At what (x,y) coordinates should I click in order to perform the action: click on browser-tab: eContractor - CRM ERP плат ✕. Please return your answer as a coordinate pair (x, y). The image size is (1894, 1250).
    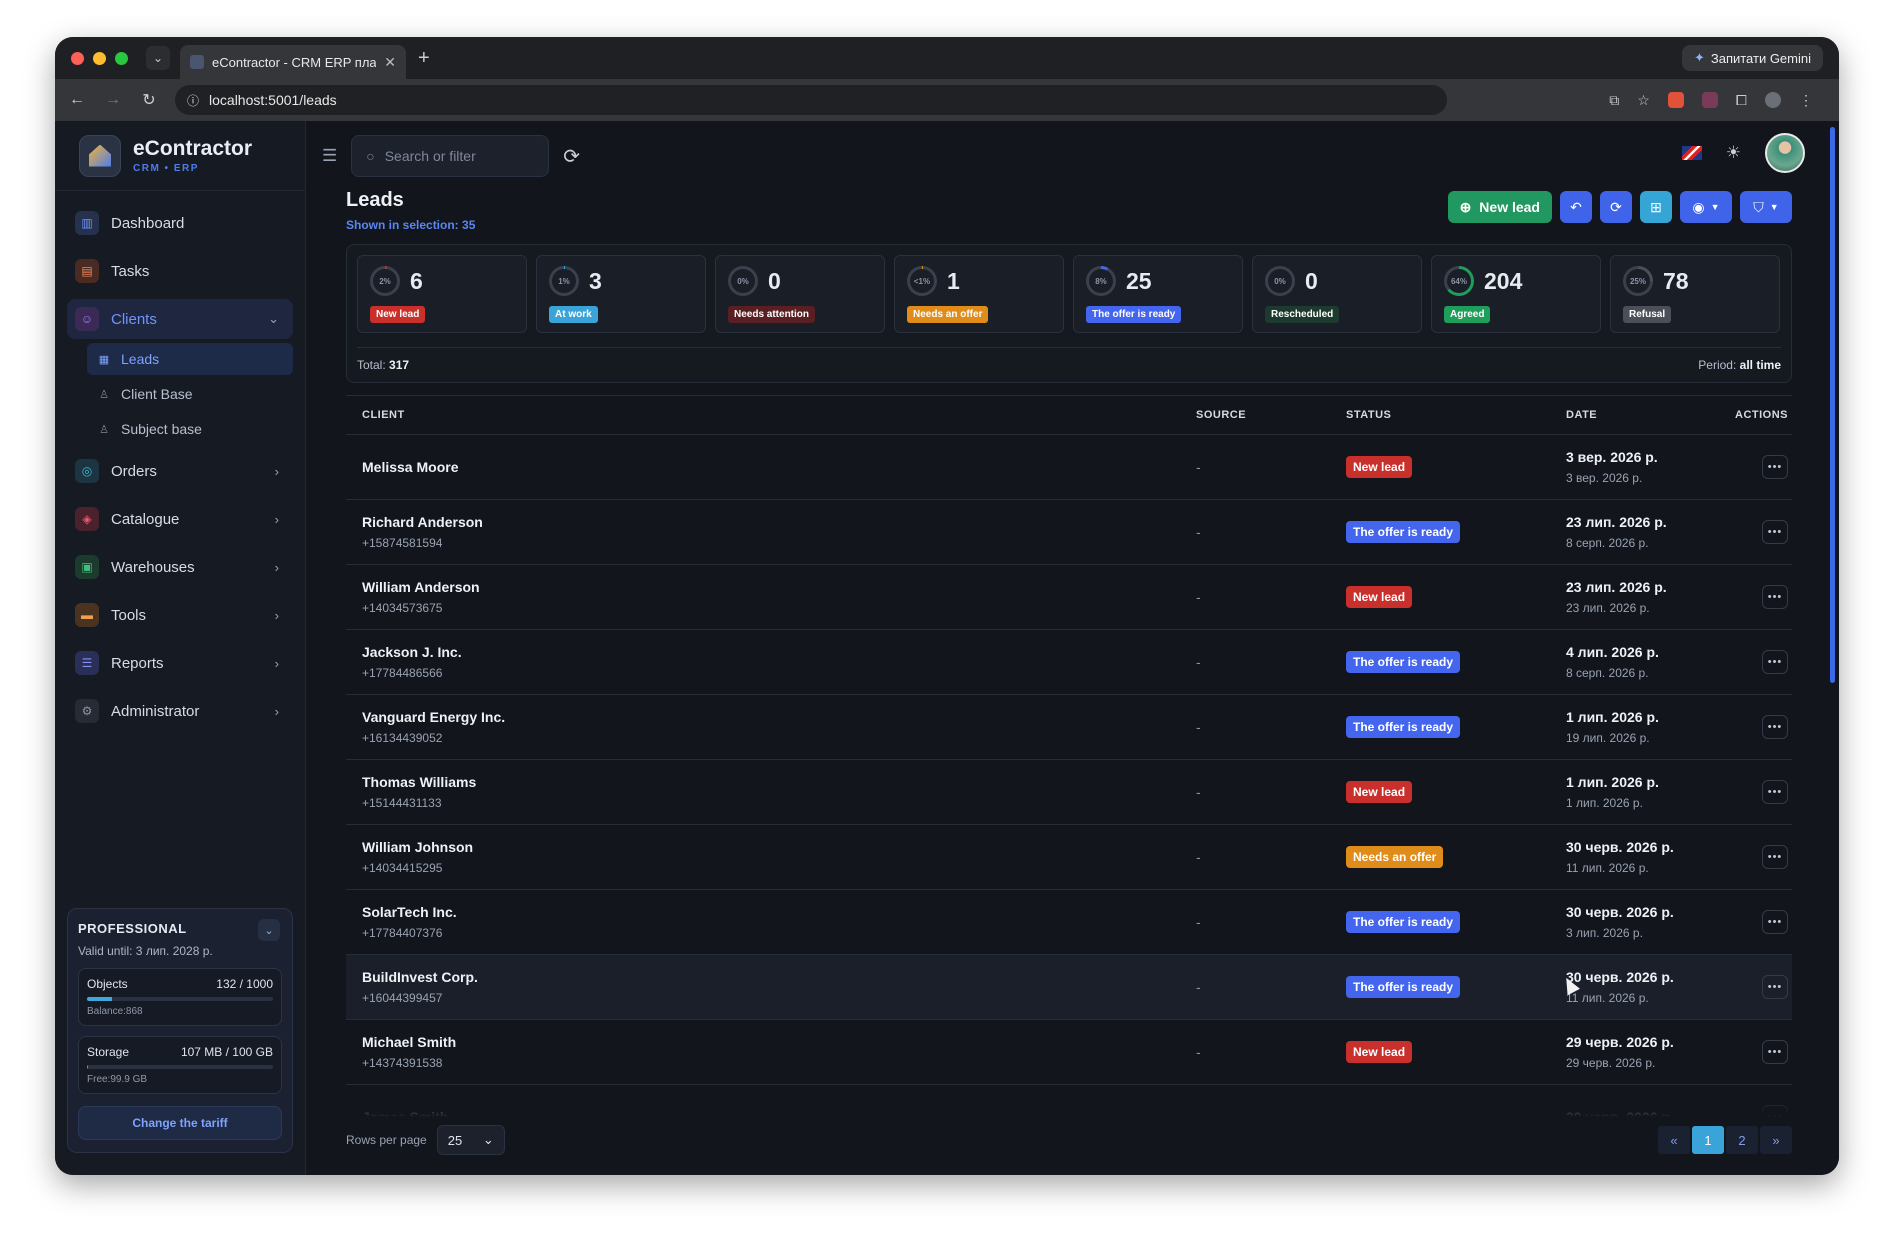
    Looking at the image, I should click on (293, 62).